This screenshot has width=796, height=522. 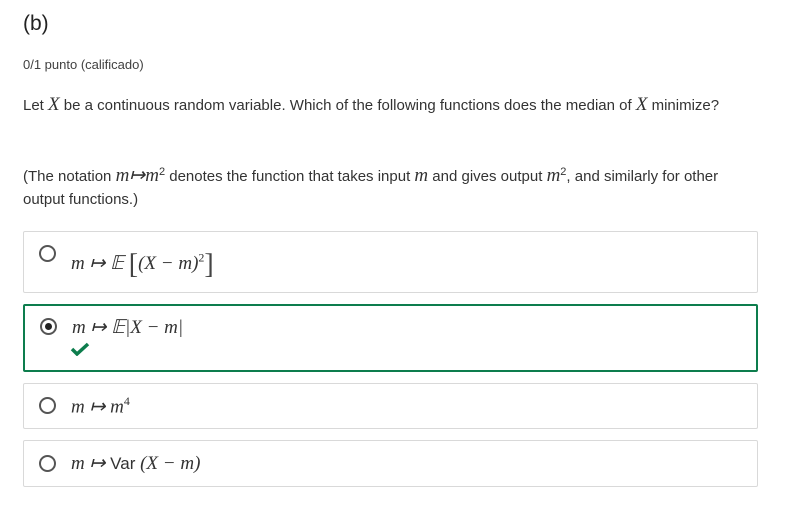 I want to click on points-label: 0/1 punto (calificado), so click(x=83, y=64).